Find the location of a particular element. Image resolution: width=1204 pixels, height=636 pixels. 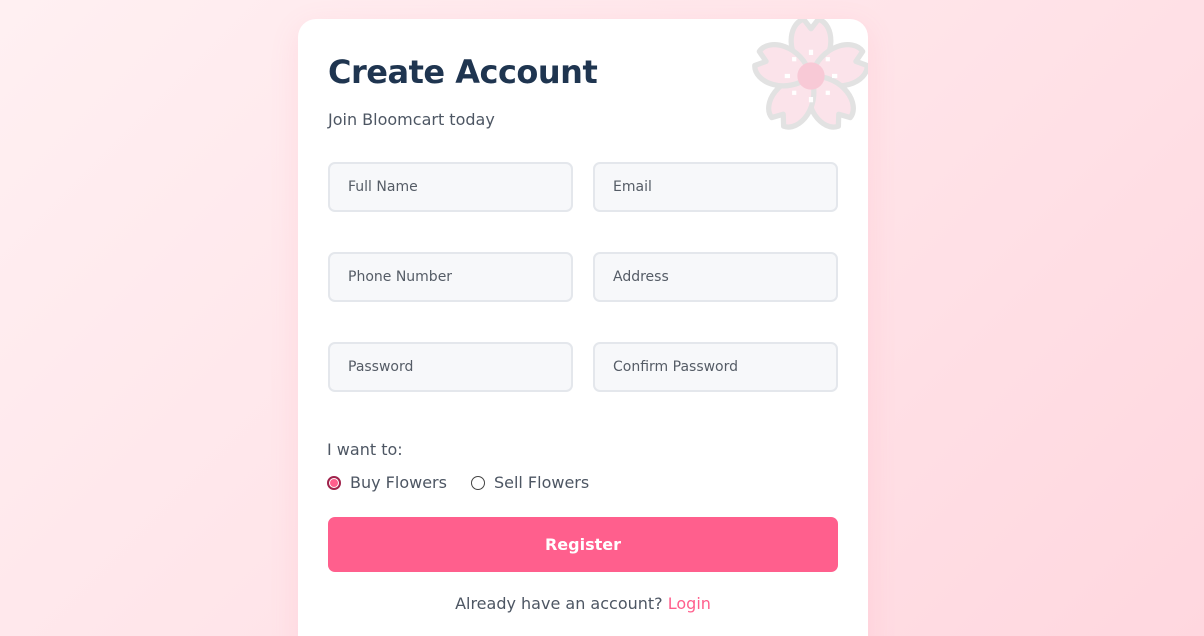

email-input is located at coordinates (715, 187).